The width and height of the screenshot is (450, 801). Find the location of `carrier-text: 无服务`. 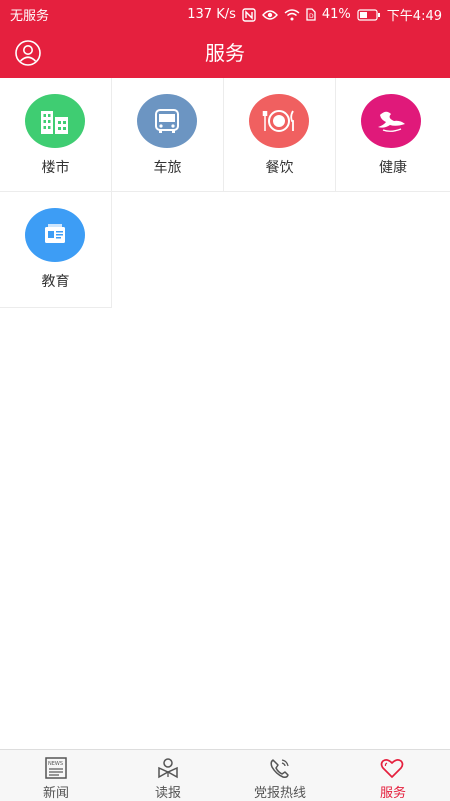

carrier-text: 无服务 is located at coordinates (30, 16).